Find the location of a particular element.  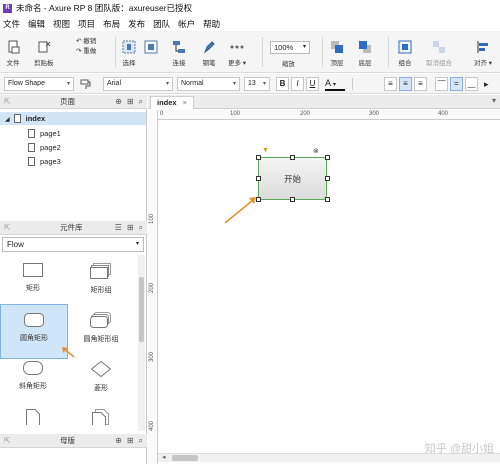

page-tree-item-page1: page1 is located at coordinates (73, 133).